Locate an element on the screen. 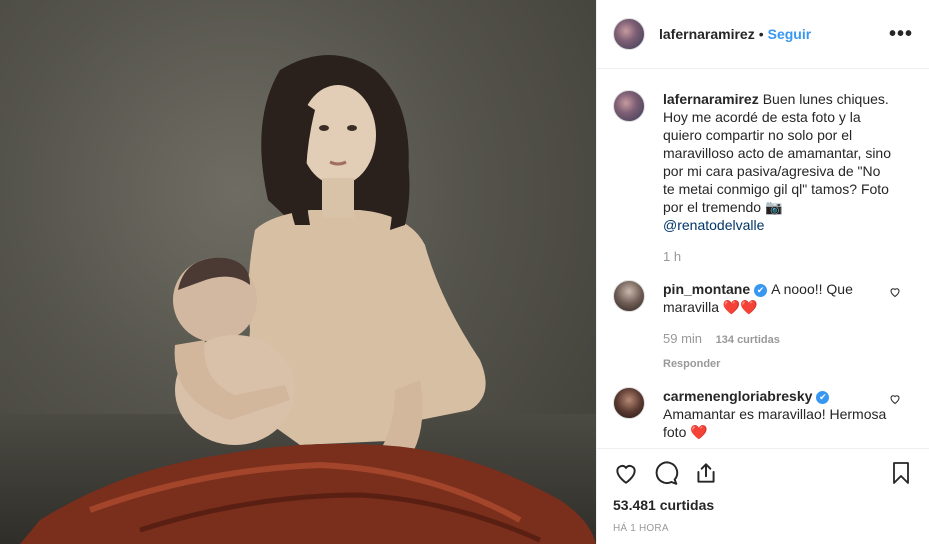  comment-username: carmenengloriabresky is located at coordinates (737, 396).